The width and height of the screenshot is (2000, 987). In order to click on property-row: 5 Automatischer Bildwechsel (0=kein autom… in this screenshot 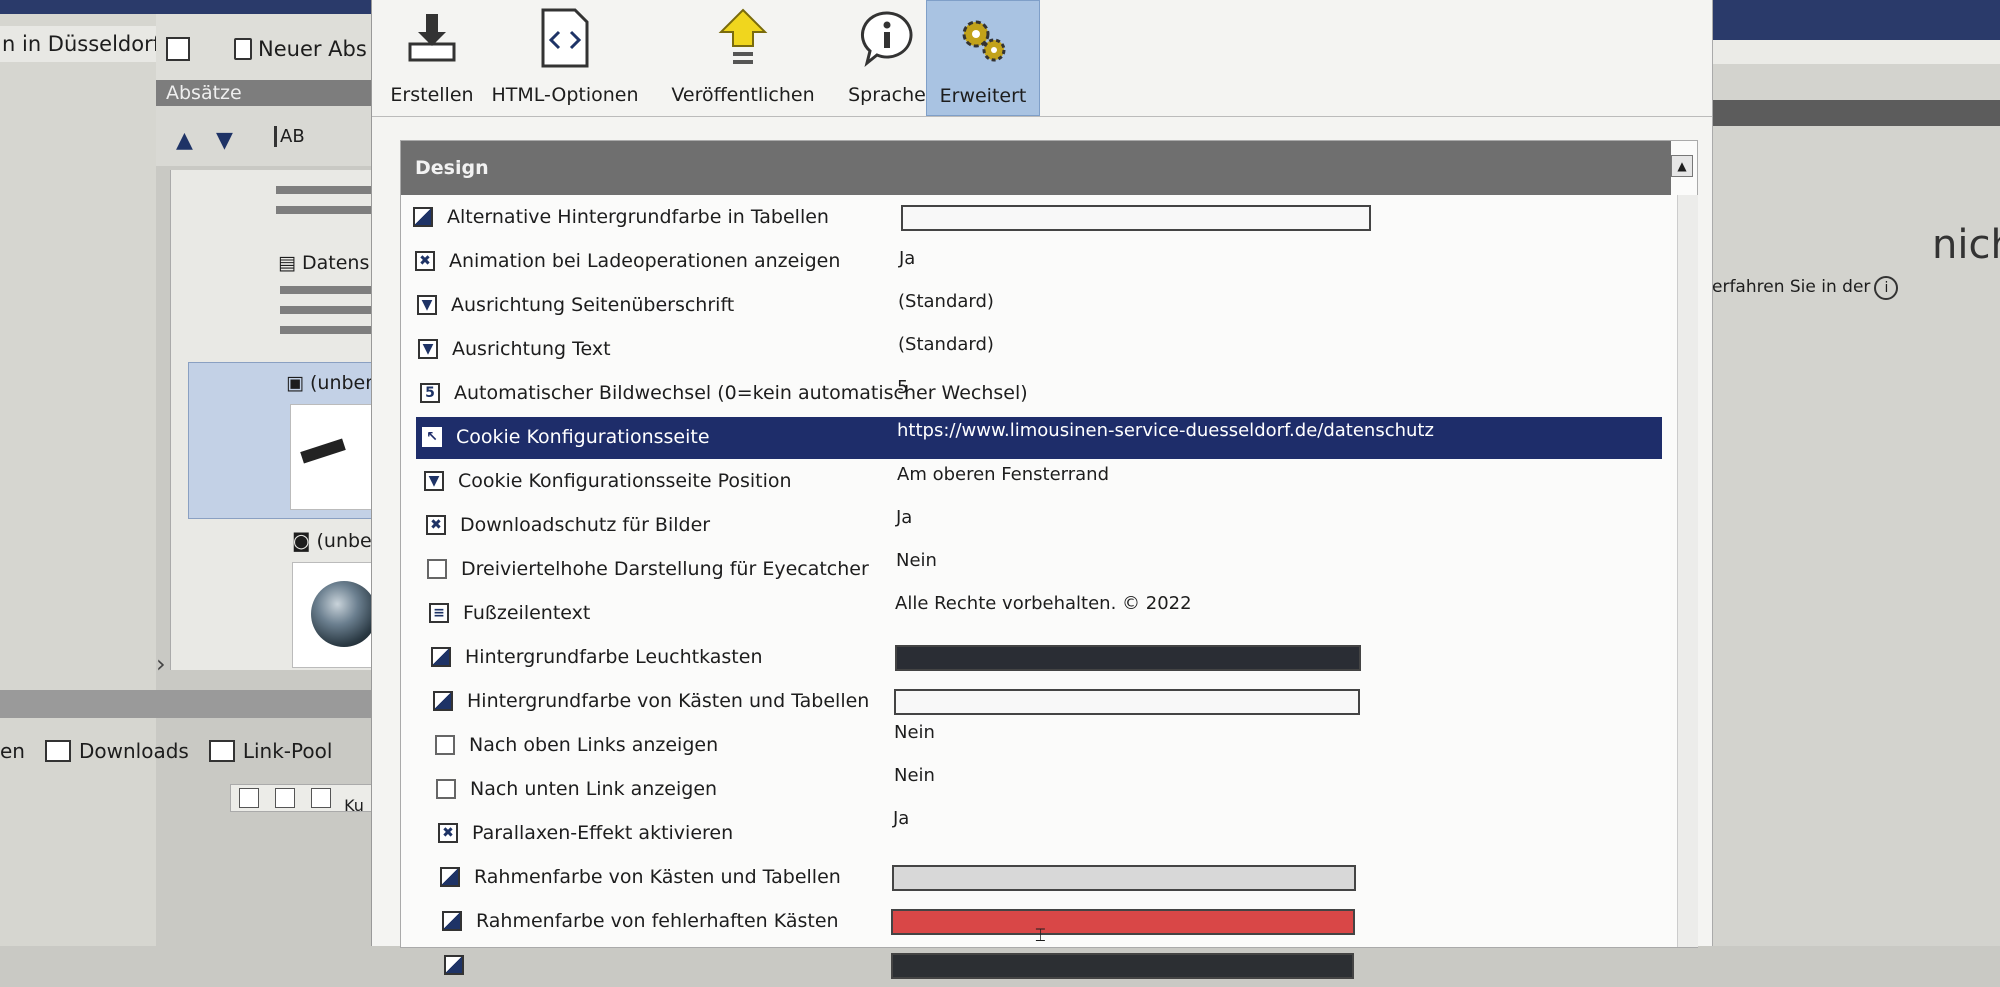, I will do `click(740, 393)`.